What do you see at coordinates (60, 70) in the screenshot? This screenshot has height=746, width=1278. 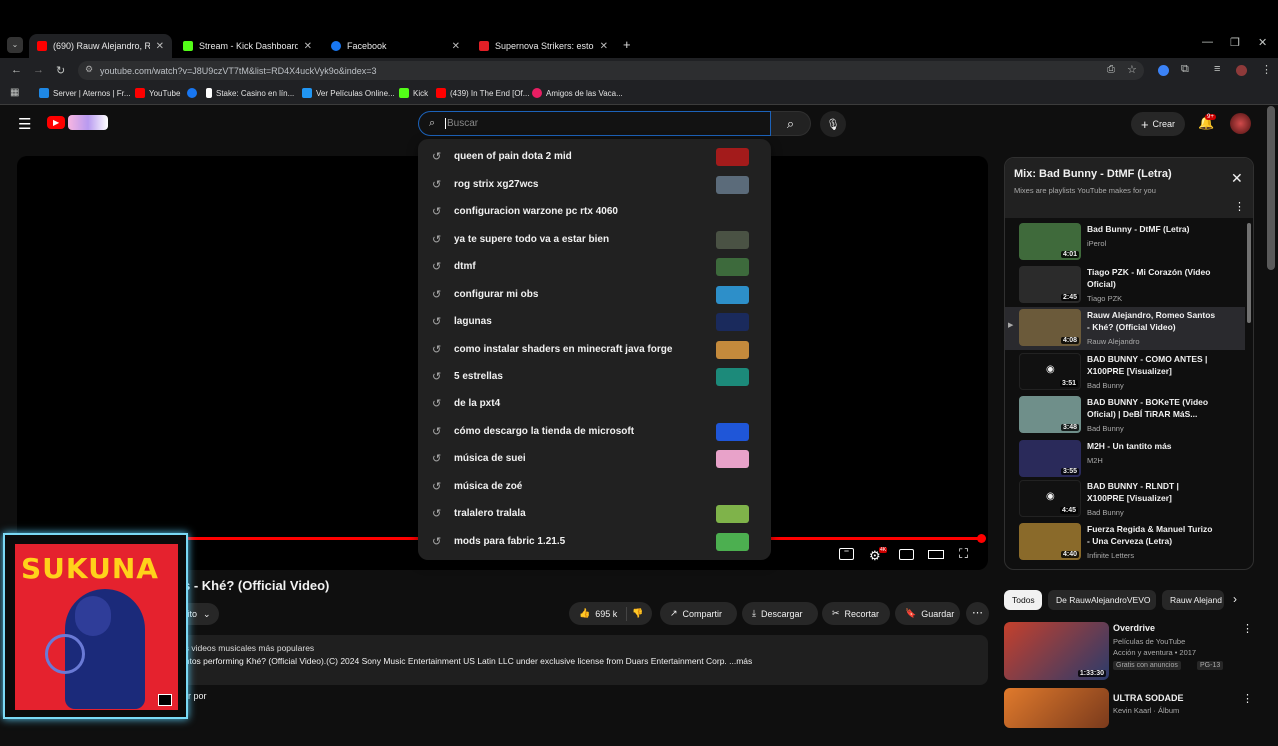 I see `reload-icon: ↻` at bounding box center [60, 70].